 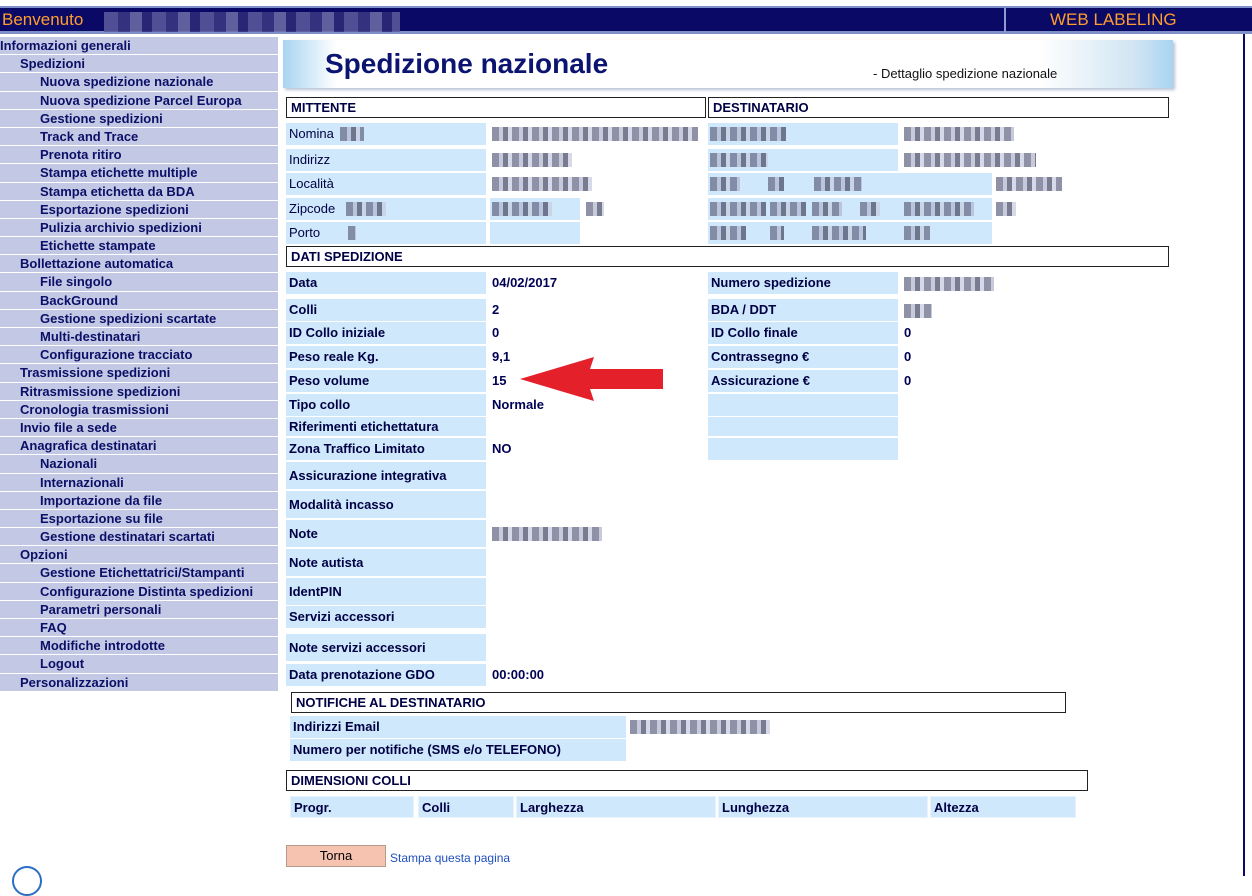 I want to click on destinatario-zipcode-redacted, so click(x=738, y=209).